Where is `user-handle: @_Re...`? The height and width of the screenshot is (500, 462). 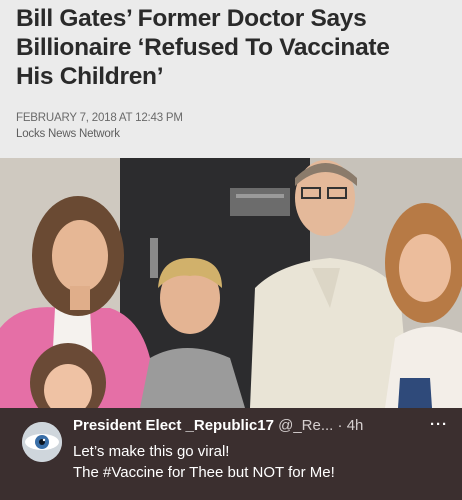 user-handle: @_Re... is located at coordinates (305, 425).